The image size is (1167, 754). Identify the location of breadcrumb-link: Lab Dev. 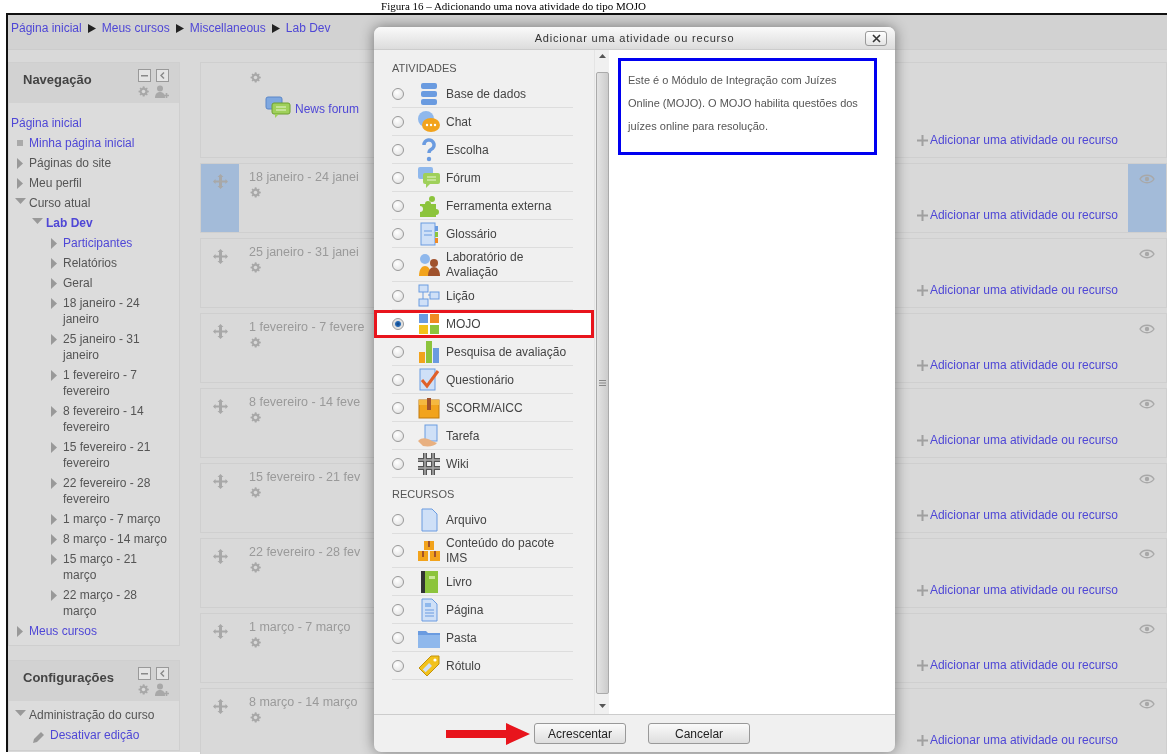
(308, 28).